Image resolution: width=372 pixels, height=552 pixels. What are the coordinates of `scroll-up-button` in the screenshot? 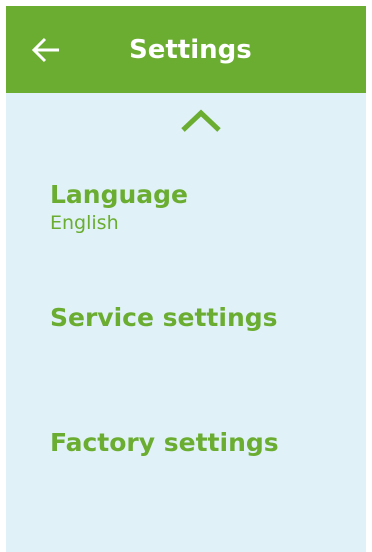 It's located at (201, 120).